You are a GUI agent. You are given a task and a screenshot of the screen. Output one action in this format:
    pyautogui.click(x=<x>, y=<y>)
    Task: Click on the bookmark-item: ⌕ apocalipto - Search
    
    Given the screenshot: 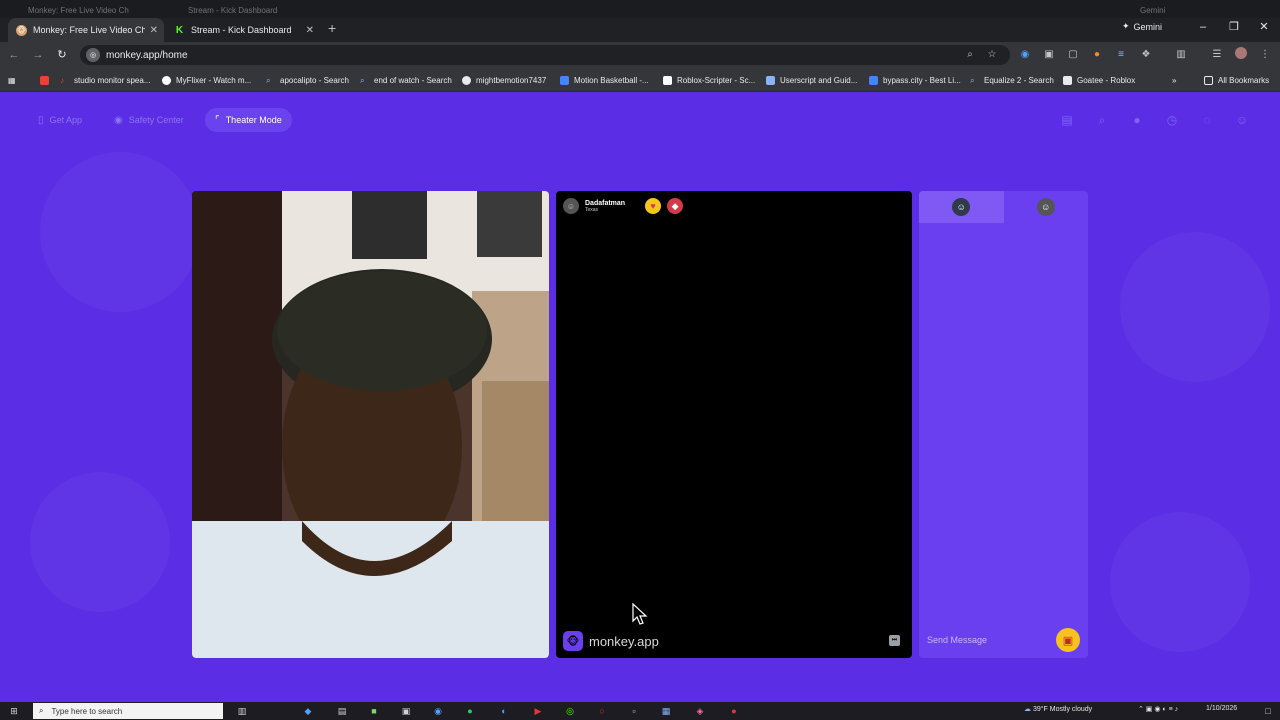 What is the action you would take?
    pyautogui.click(x=307, y=80)
    